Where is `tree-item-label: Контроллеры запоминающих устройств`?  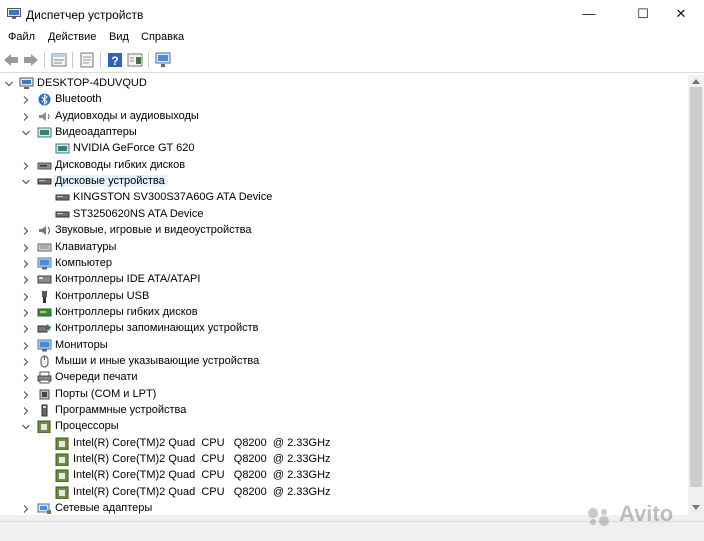
tree-item-label: Контроллеры запоминающих устройств is located at coordinates (157, 328).